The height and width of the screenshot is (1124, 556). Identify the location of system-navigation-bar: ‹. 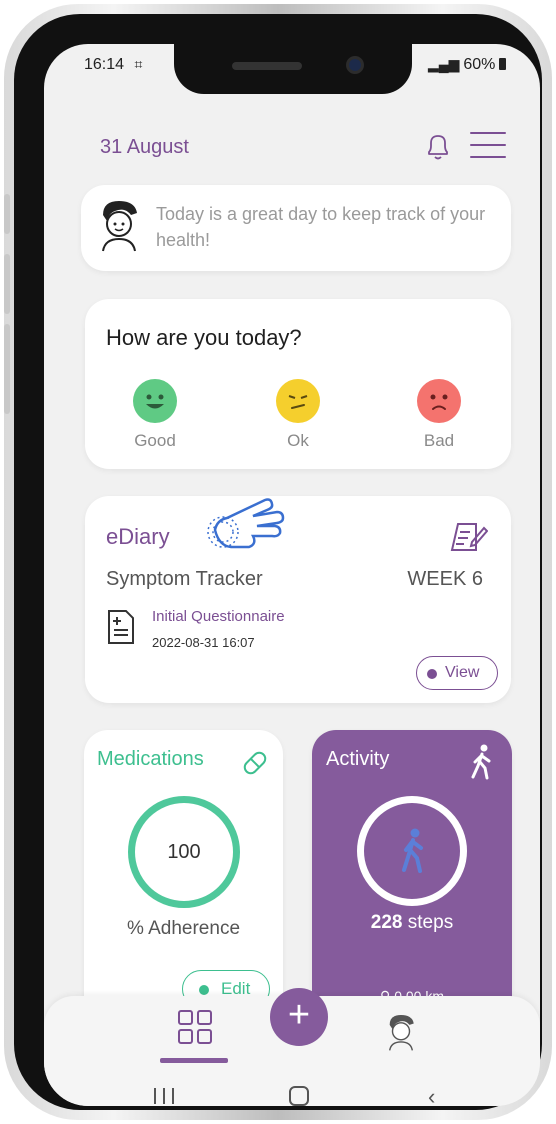
(292, 1095).